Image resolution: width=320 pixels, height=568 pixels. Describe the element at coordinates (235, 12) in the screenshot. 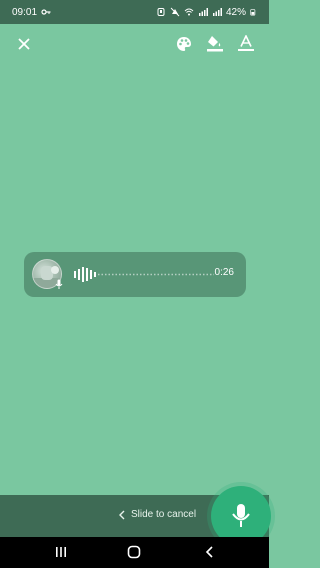

I see `battery-percent: 42%` at that location.